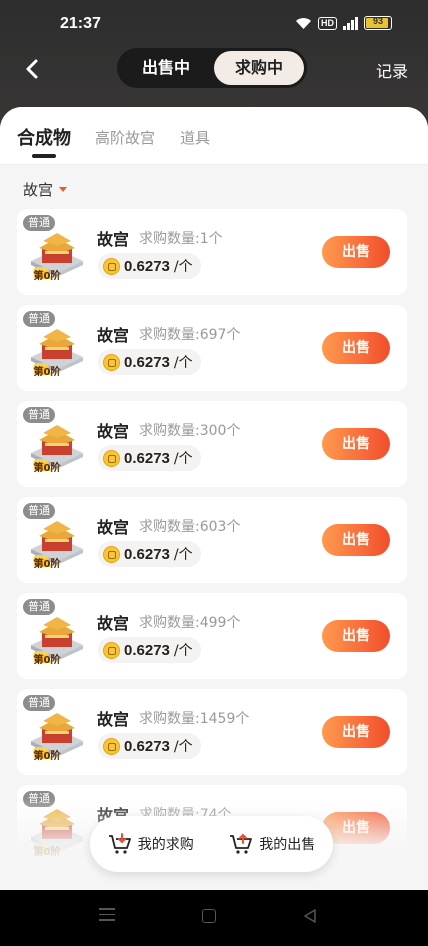 This screenshot has width=428, height=946. Describe the element at coordinates (195, 137) in the screenshot. I see `tab-props: 道具` at that location.